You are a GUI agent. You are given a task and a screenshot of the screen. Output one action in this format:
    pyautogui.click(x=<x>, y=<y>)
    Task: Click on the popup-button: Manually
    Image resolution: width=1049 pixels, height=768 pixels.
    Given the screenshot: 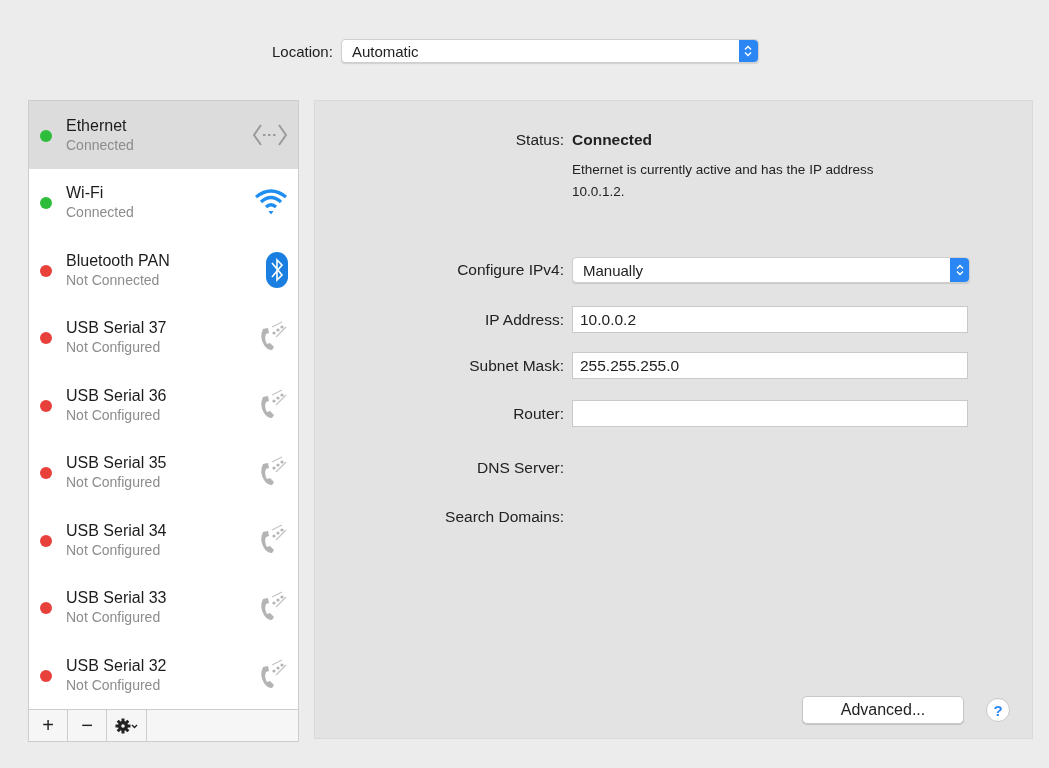 What is the action you would take?
    pyautogui.click(x=771, y=270)
    